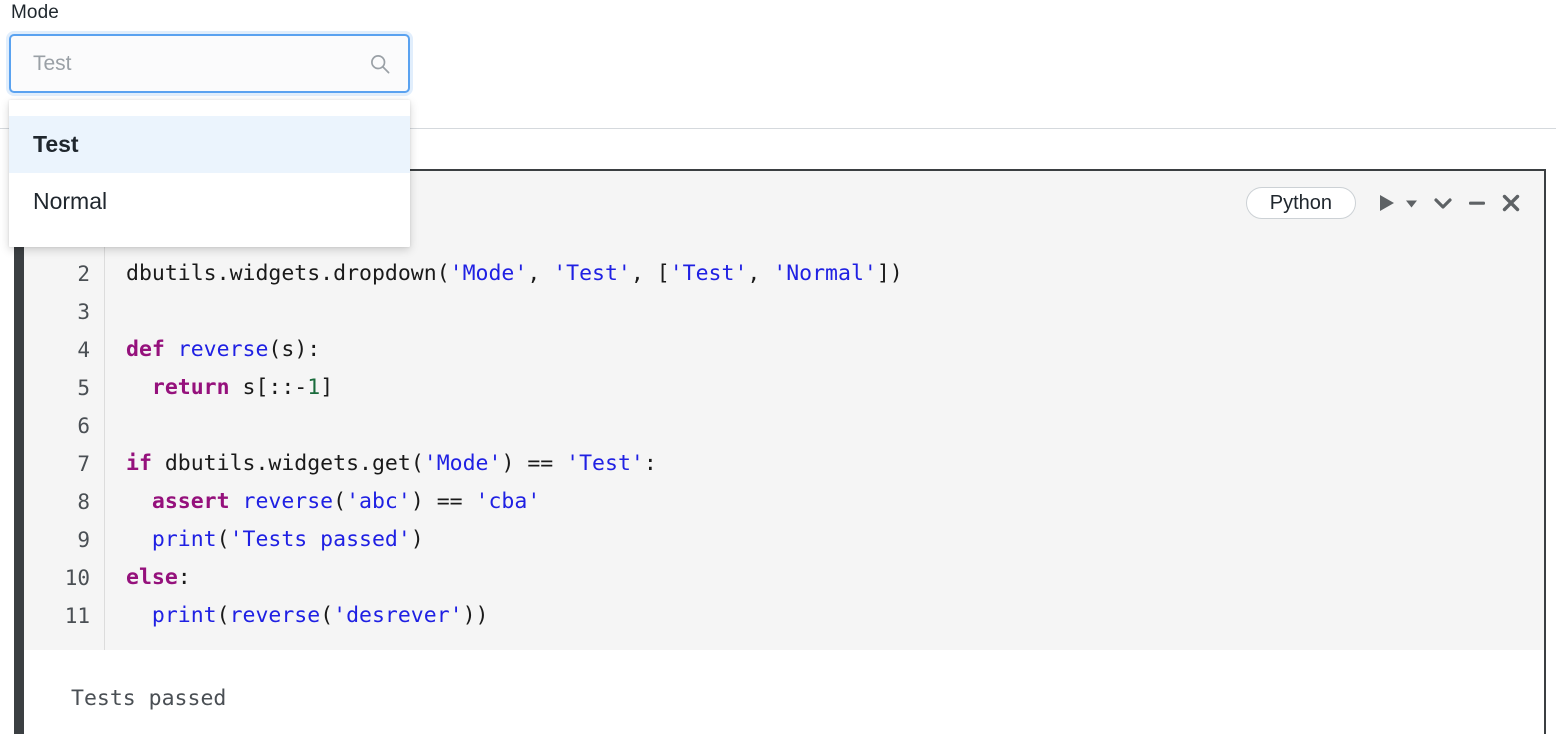 The height and width of the screenshot is (734, 1556). I want to click on code-line: print(reverse('desrever')), so click(835, 616).